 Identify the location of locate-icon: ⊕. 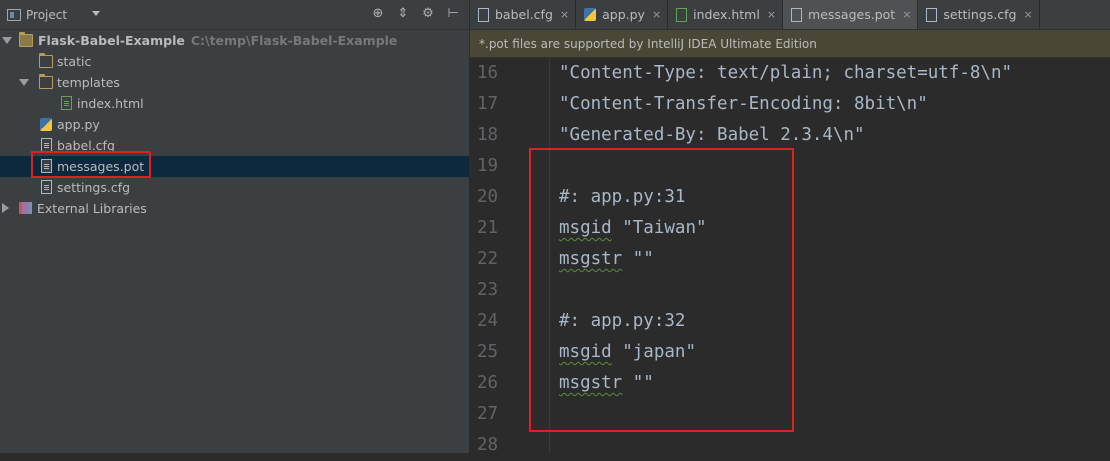
(378, 14).